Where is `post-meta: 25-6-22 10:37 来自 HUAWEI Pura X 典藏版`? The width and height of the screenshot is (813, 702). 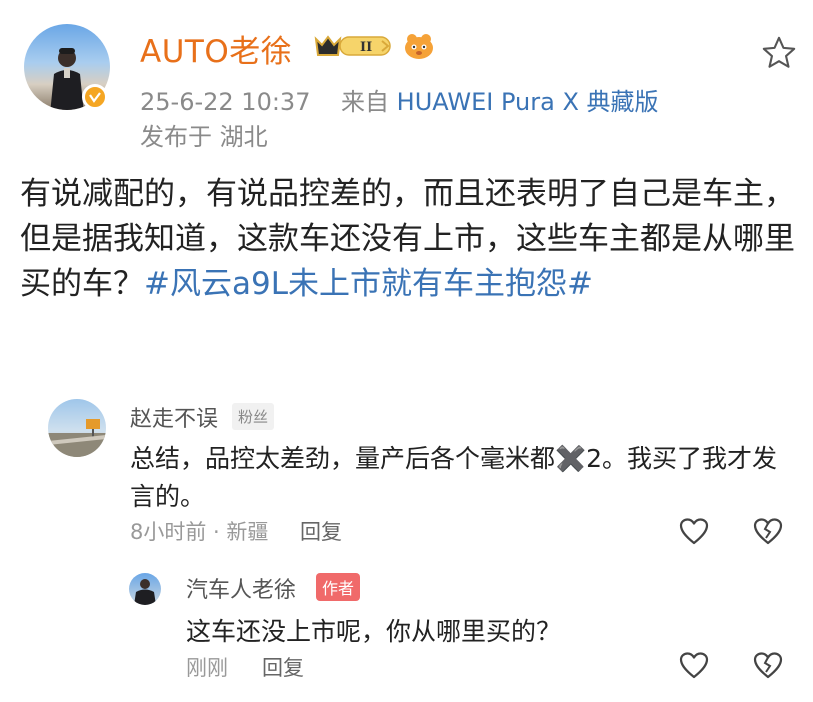
post-meta: 25-6-22 10:37 来自 HUAWEI Pura X 典藏版 is located at coordinates (399, 99).